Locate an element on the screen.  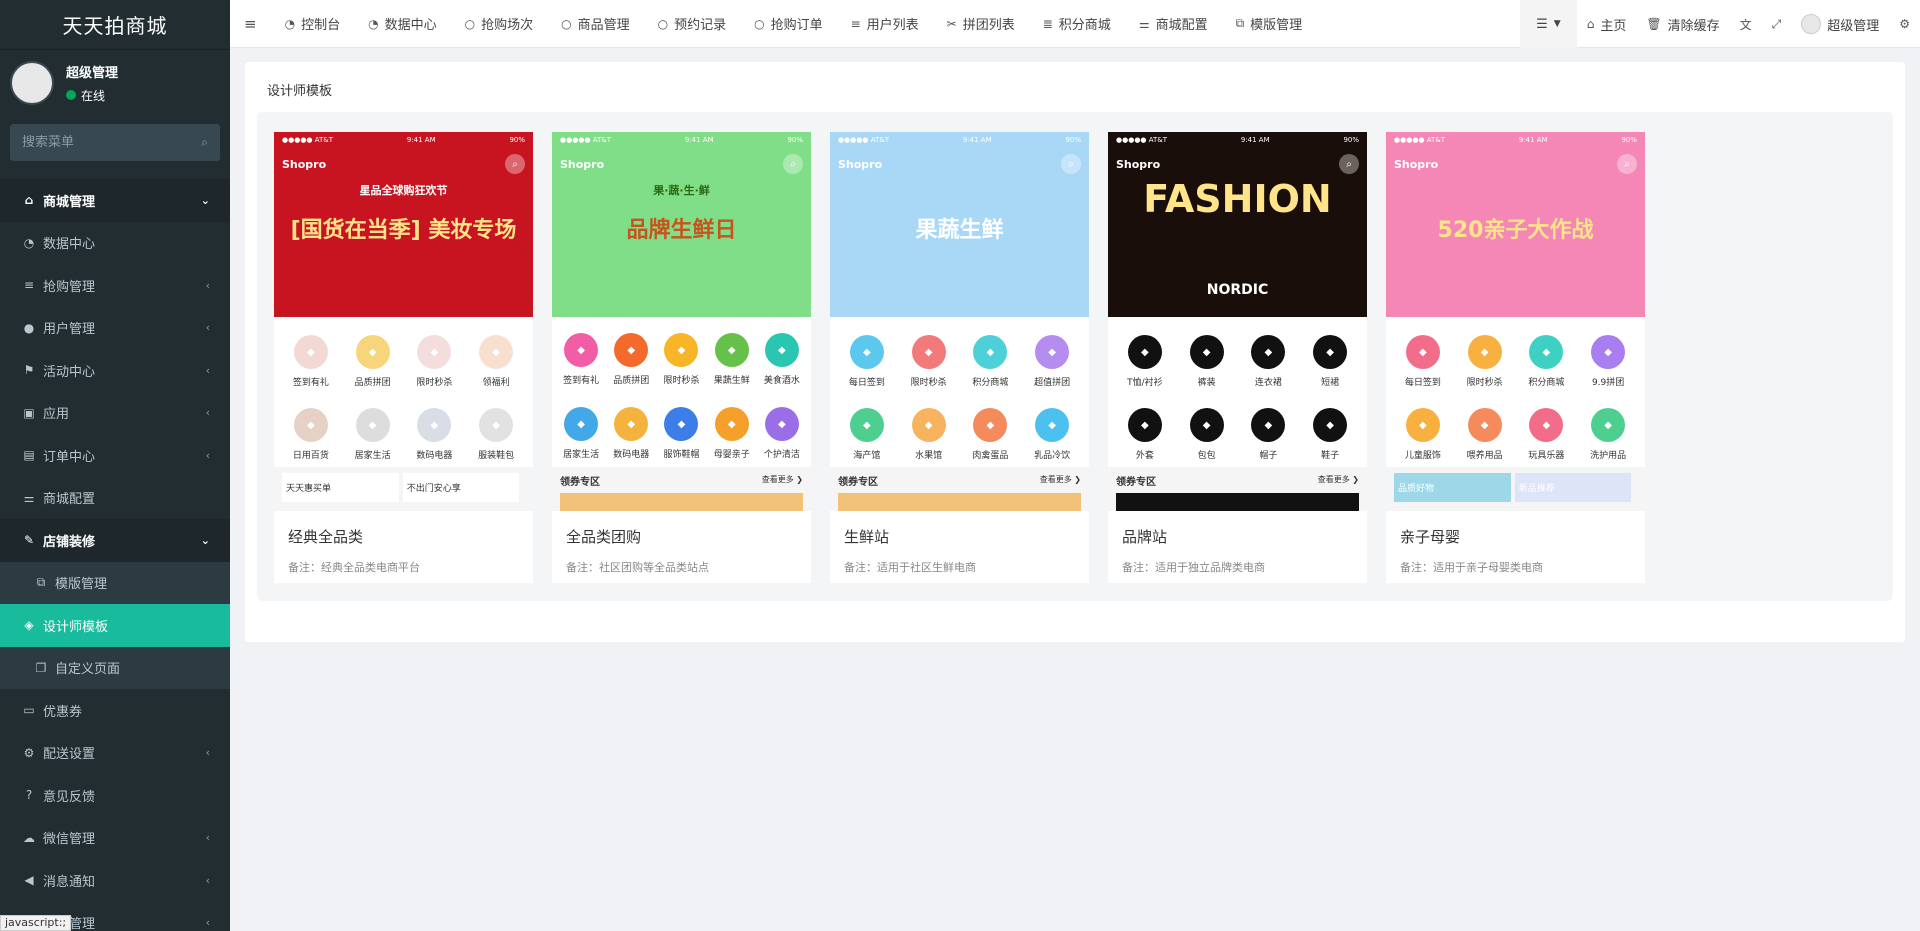
tab-2: ○ 抢购场次 is located at coordinates (499, 24).